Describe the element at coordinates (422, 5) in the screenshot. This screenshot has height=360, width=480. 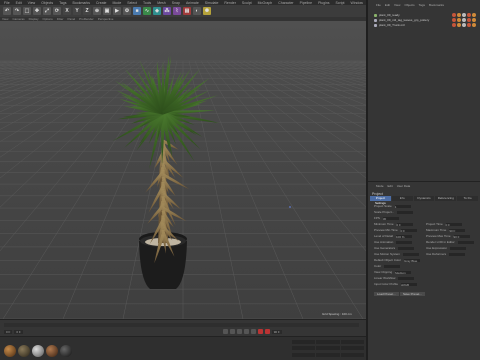
I see `om-menu-tags: Tags` at that location.